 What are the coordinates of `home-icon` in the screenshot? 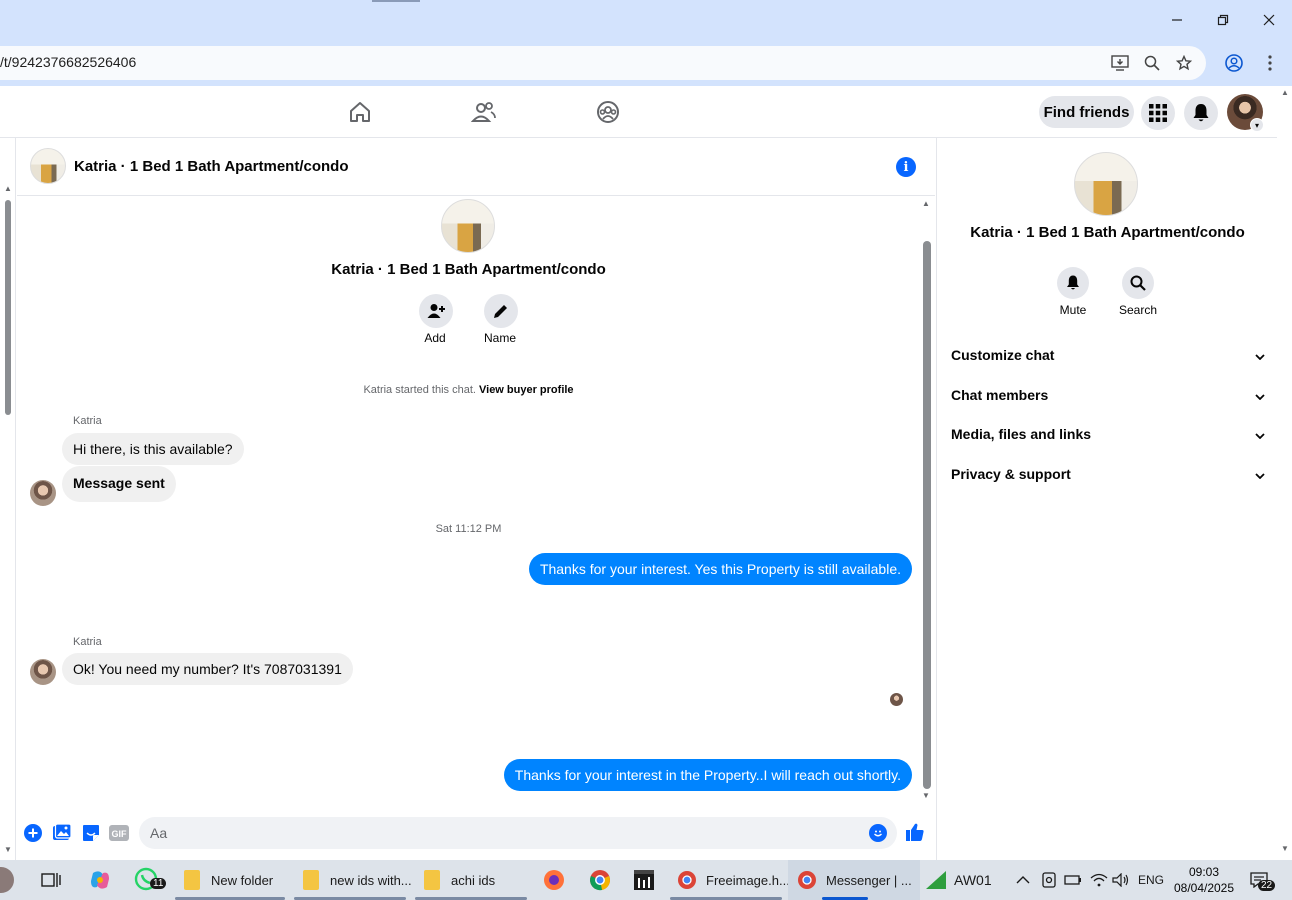 It's located at (360, 112).